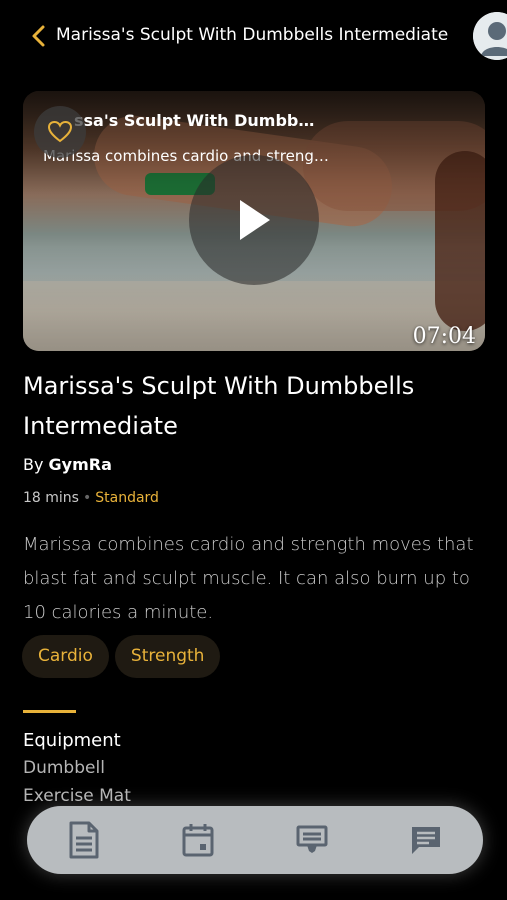 This screenshot has width=507, height=900. I want to click on board-icon, so click(312, 839).